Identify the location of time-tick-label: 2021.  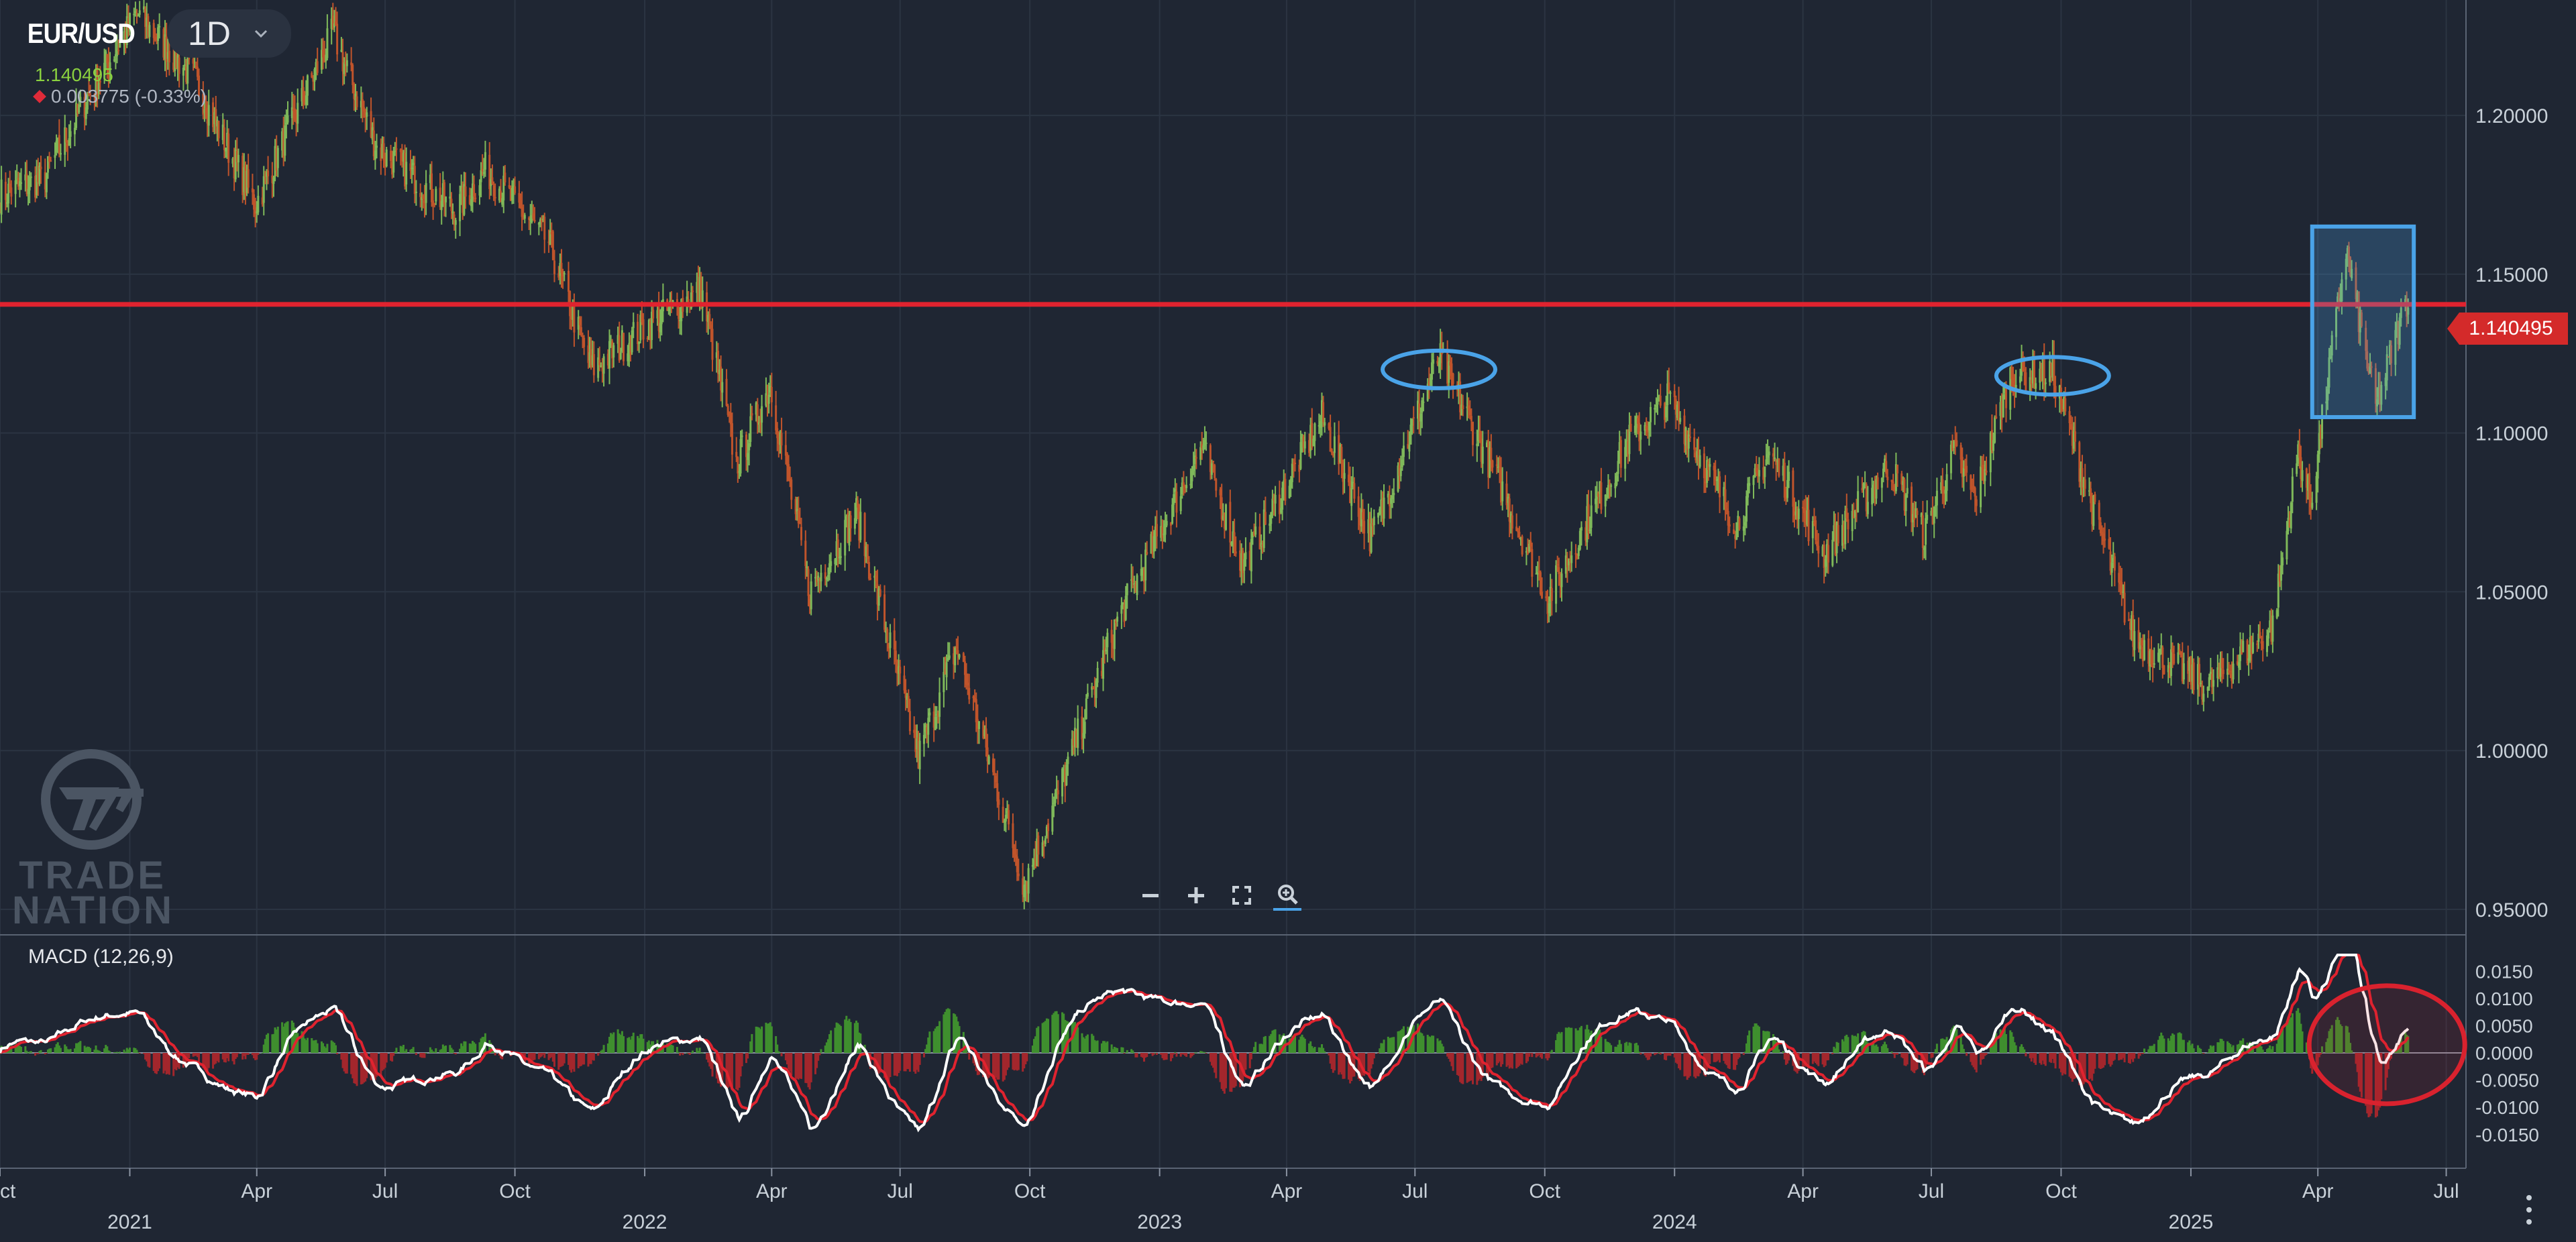
(129, 1222).